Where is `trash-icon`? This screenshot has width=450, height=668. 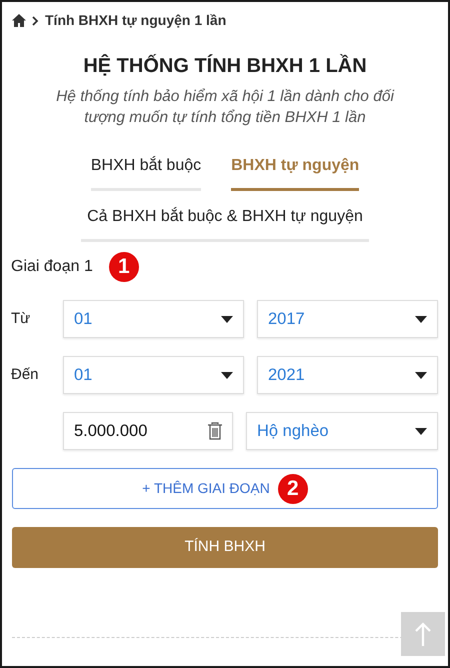
trash-icon is located at coordinates (215, 431).